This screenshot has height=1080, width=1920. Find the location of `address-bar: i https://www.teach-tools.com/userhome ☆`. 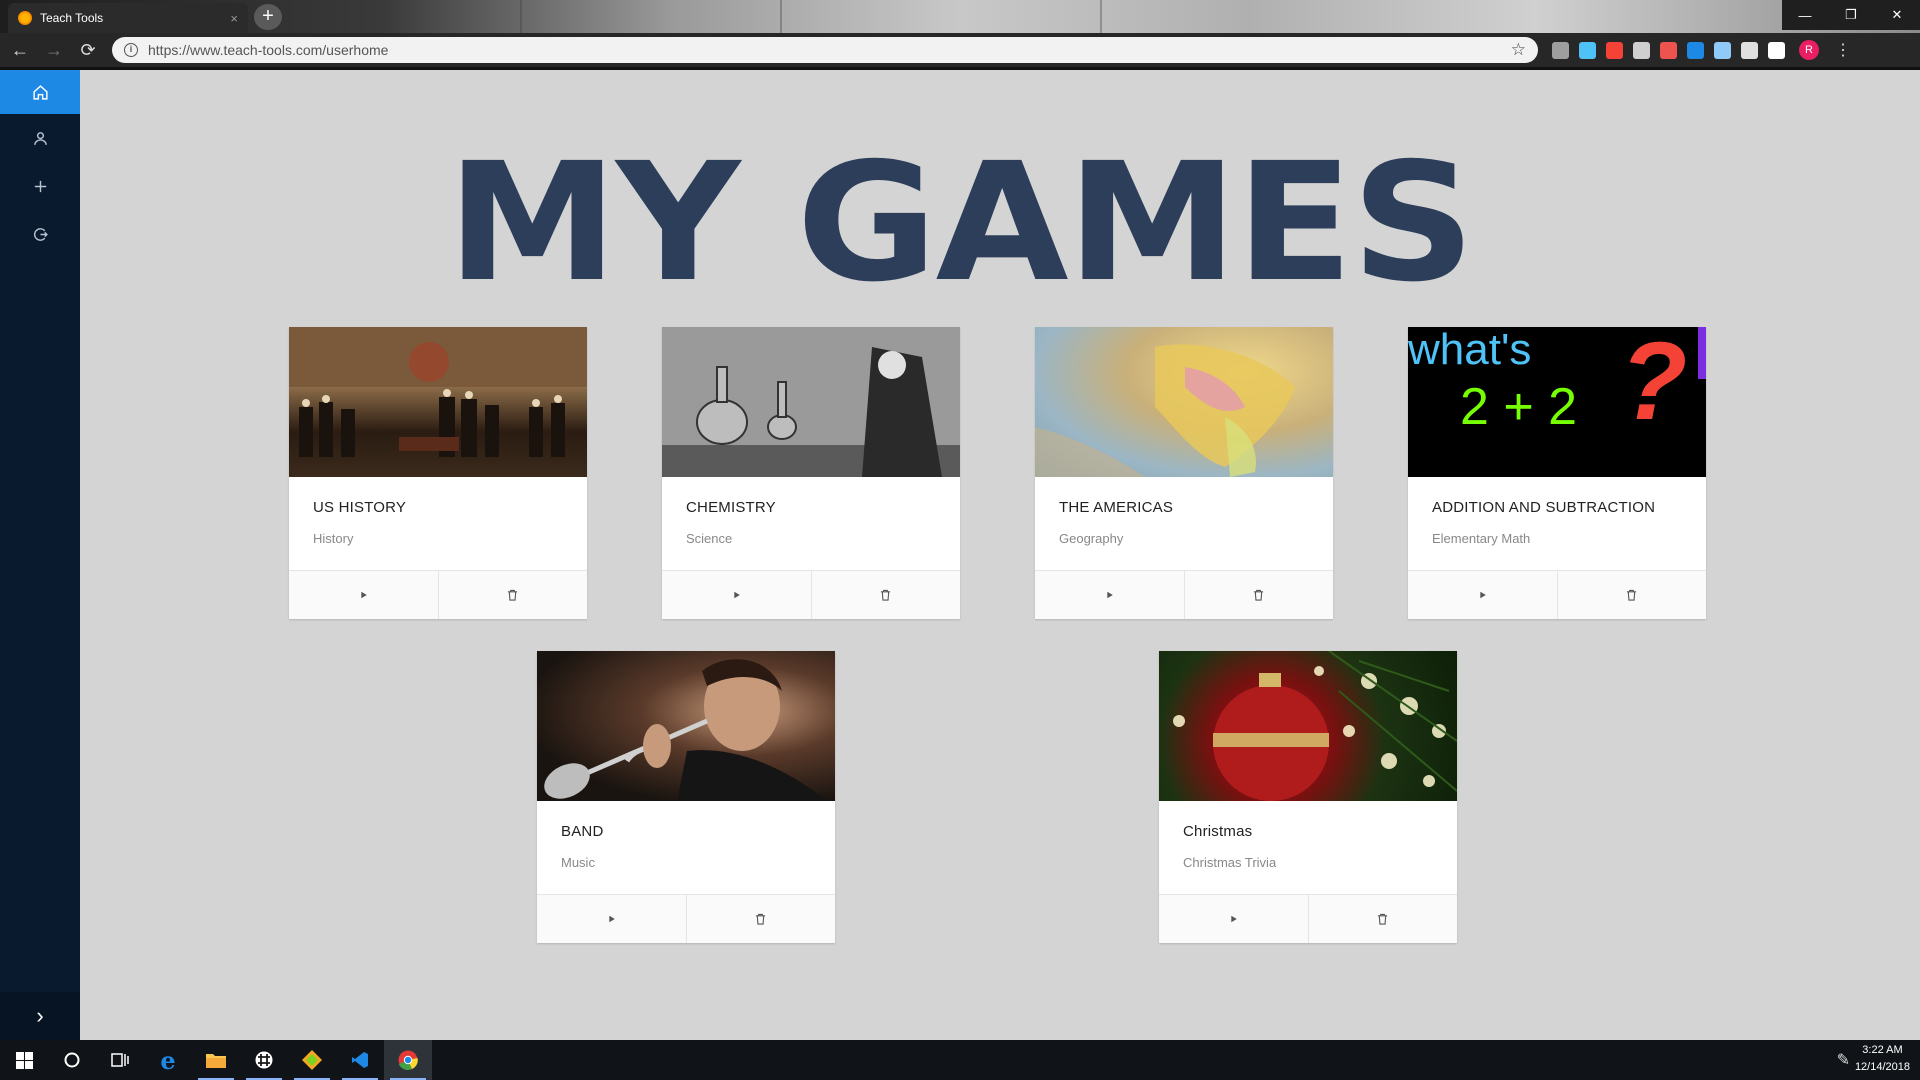

address-bar: i https://www.teach-tools.com/userhome ☆ is located at coordinates (825, 50).